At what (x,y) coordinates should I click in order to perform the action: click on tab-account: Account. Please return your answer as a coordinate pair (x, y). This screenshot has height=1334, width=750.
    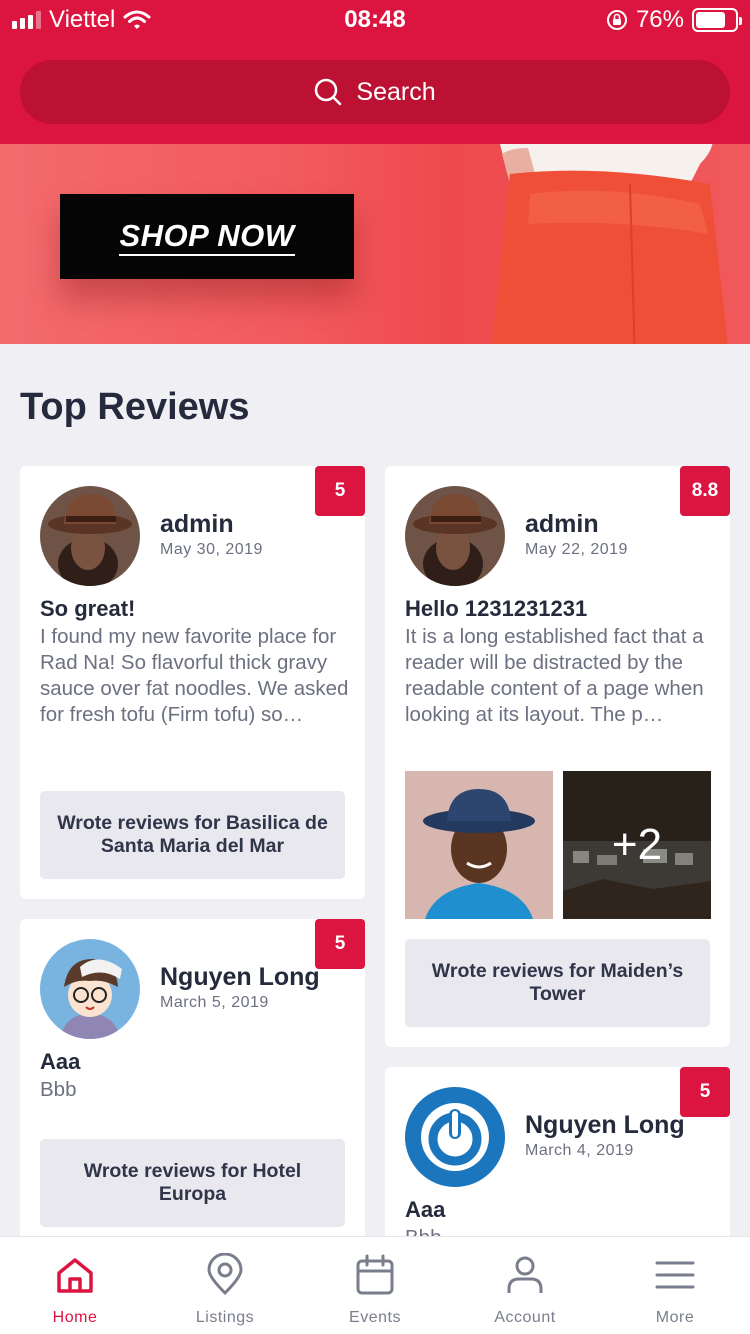
    Looking at the image, I should click on (525, 1285).